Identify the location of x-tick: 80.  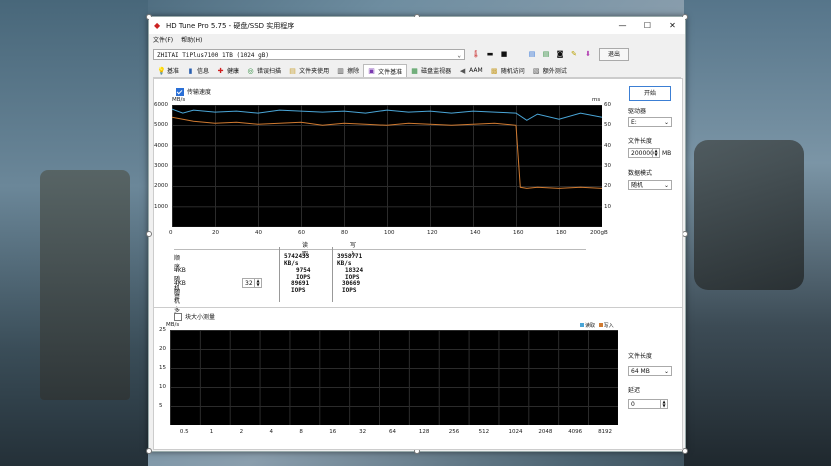
(344, 233).